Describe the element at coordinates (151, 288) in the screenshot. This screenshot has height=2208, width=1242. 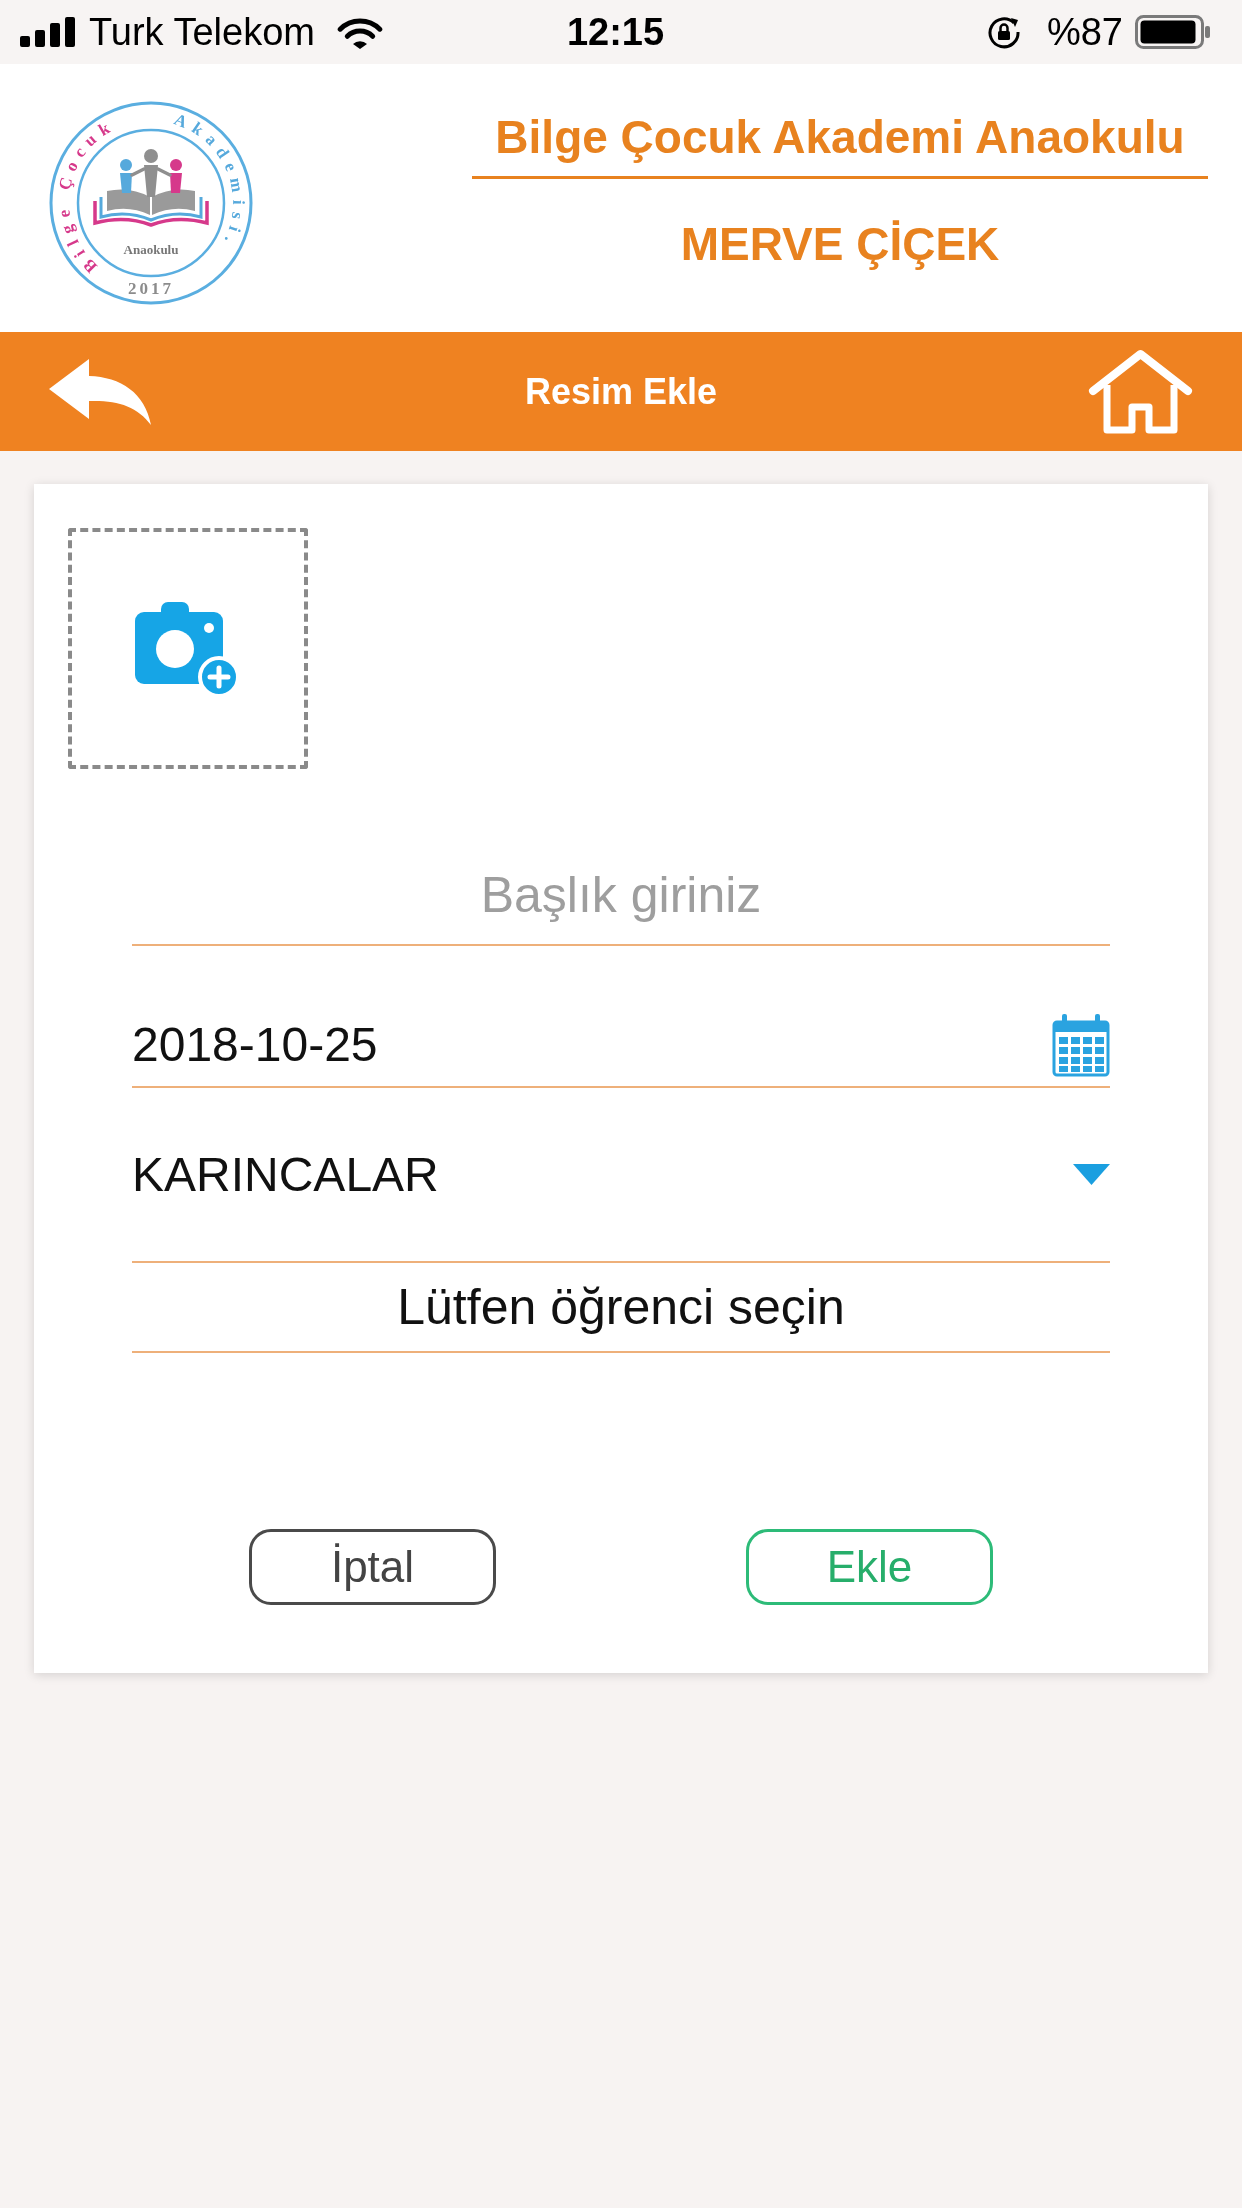
I see `logo-year: 2017` at that location.